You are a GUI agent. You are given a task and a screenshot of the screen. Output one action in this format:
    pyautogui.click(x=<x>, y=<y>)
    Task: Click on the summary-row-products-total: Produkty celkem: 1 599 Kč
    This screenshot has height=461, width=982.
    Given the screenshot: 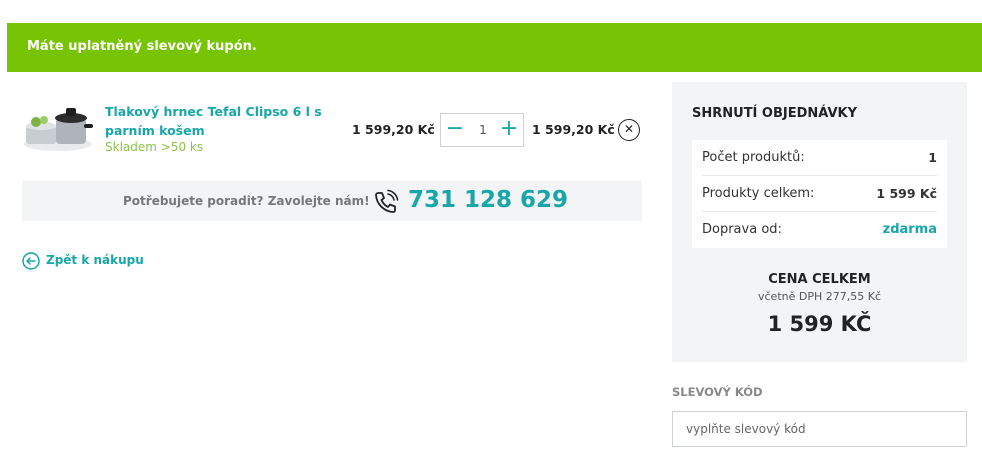 What is the action you would take?
    pyautogui.click(x=819, y=194)
    